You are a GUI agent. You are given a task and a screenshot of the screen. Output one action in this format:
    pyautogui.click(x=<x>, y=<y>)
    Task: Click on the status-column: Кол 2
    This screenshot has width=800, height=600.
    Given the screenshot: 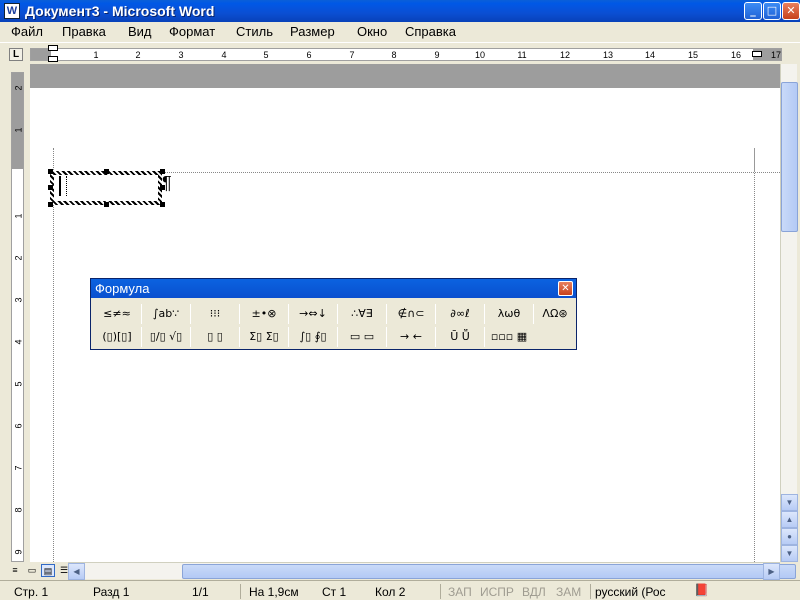 What is the action you would take?
    pyautogui.click(x=390, y=592)
    